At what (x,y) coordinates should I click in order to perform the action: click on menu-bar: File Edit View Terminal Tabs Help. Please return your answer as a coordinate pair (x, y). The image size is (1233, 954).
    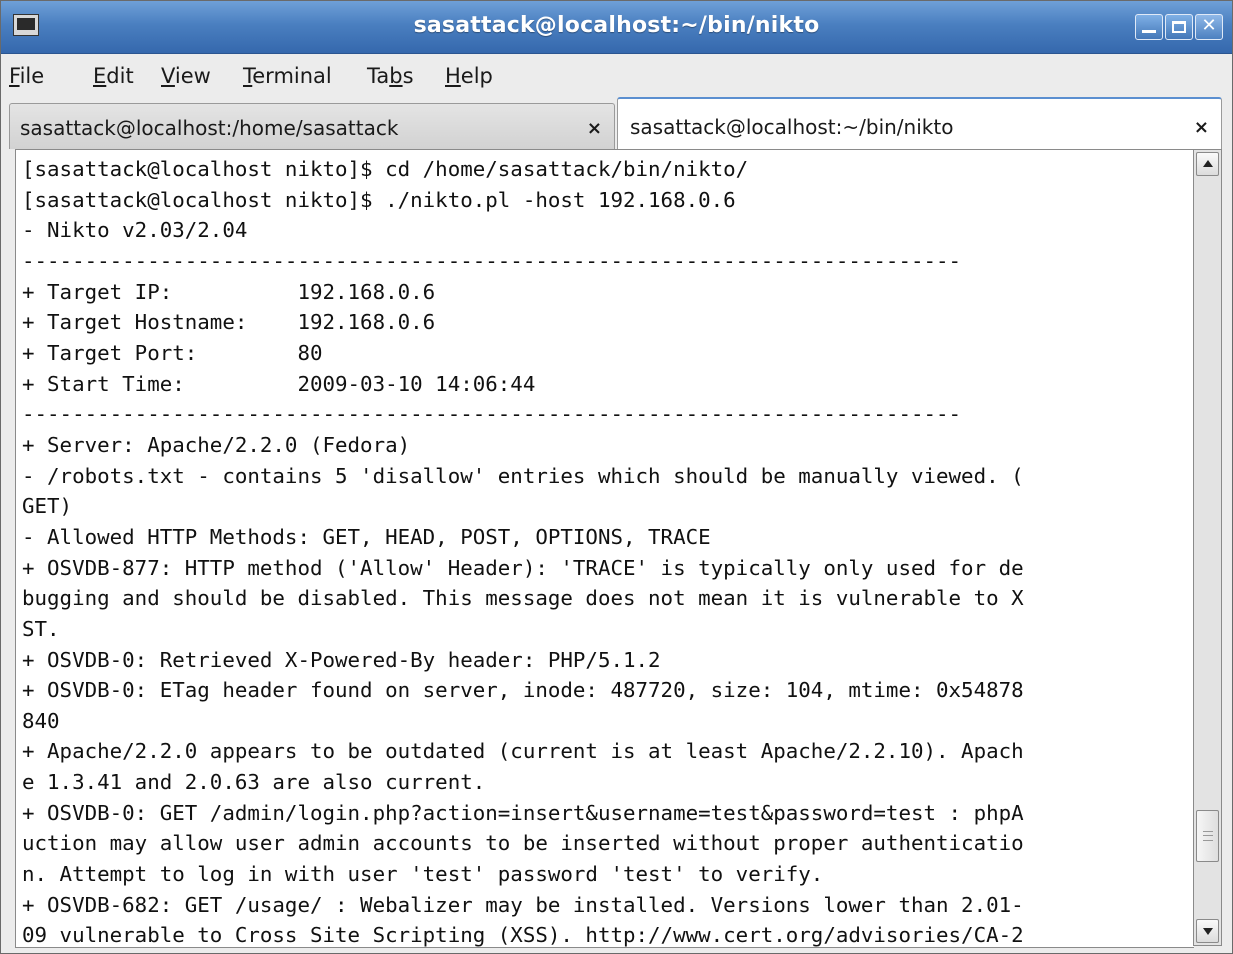
    Looking at the image, I should click on (616, 75).